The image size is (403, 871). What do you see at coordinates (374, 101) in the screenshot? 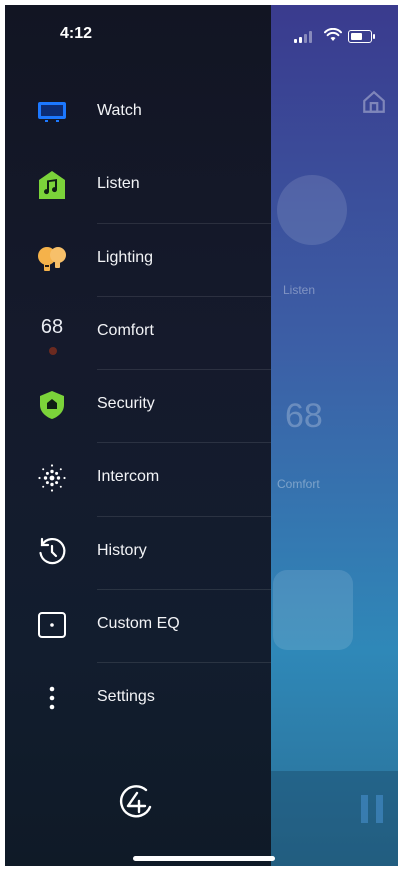
I see `home-icon` at bounding box center [374, 101].